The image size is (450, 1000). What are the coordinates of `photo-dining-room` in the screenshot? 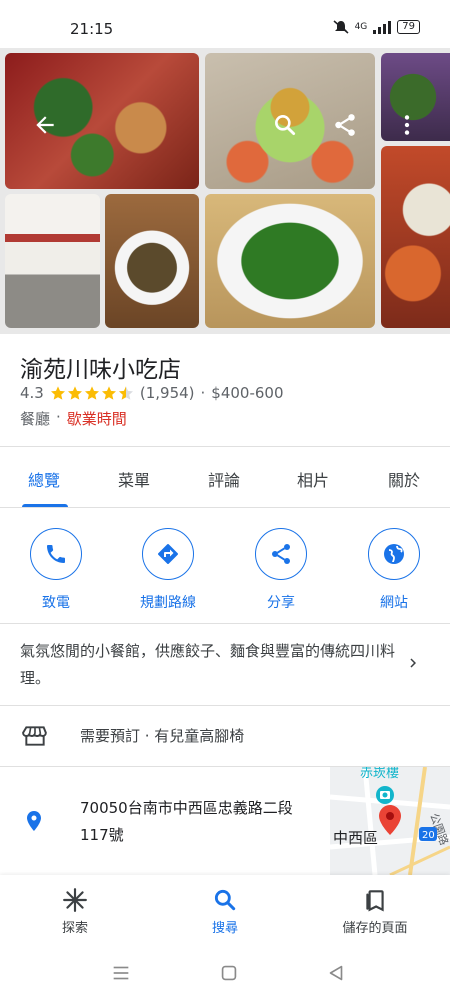 It's located at (52, 261).